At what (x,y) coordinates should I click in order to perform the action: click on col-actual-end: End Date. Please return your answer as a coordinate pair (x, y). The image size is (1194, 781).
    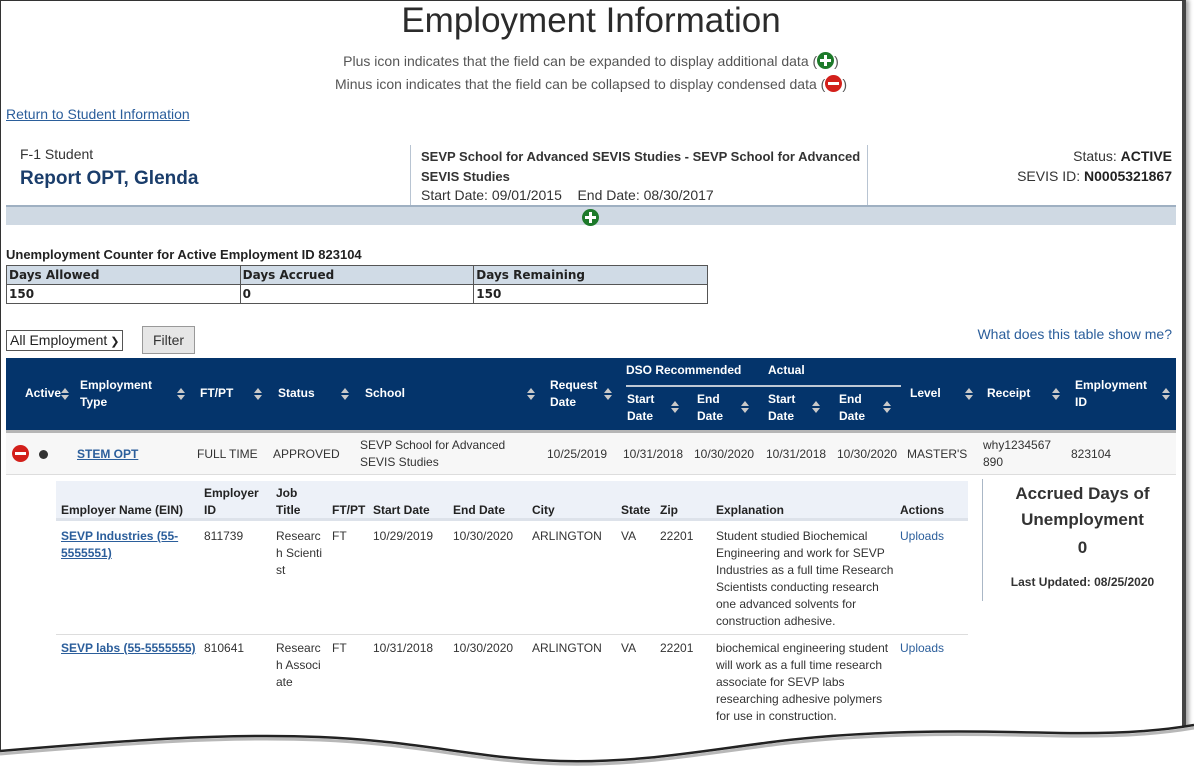
    Looking at the image, I should click on (859, 408).